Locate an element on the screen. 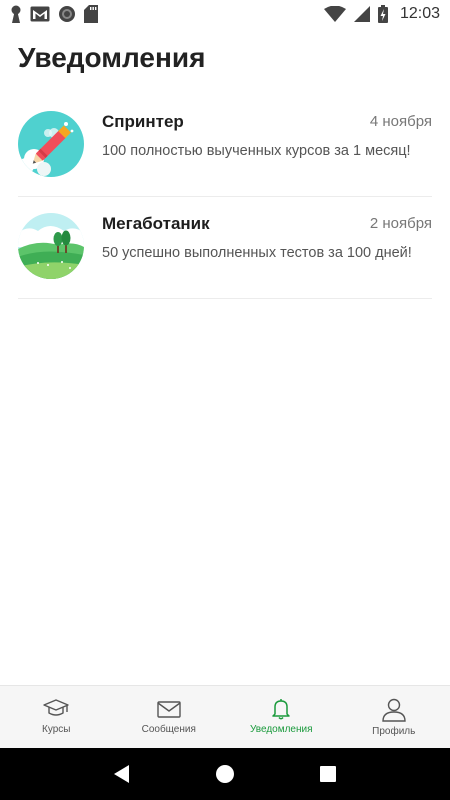 The width and height of the screenshot is (450, 800). nav-label: Курсы is located at coordinates (56, 729).